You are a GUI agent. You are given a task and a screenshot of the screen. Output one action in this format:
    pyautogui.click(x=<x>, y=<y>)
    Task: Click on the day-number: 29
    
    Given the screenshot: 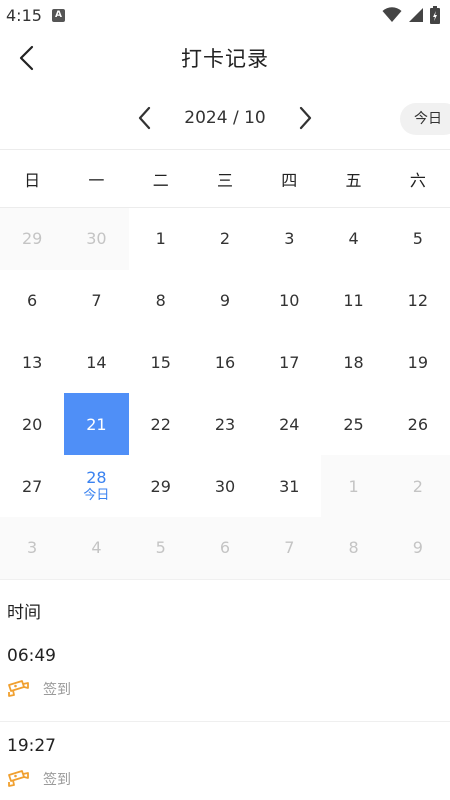 What is the action you would take?
    pyautogui.click(x=160, y=486)
    